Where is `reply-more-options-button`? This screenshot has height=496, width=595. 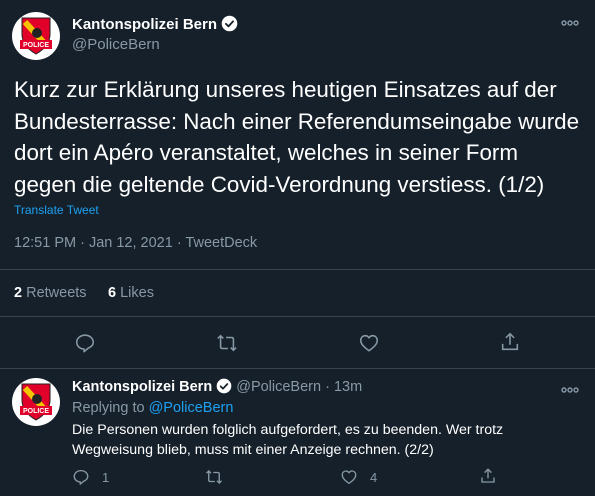 reply-more-options-button is located at coordinates (570, 390).